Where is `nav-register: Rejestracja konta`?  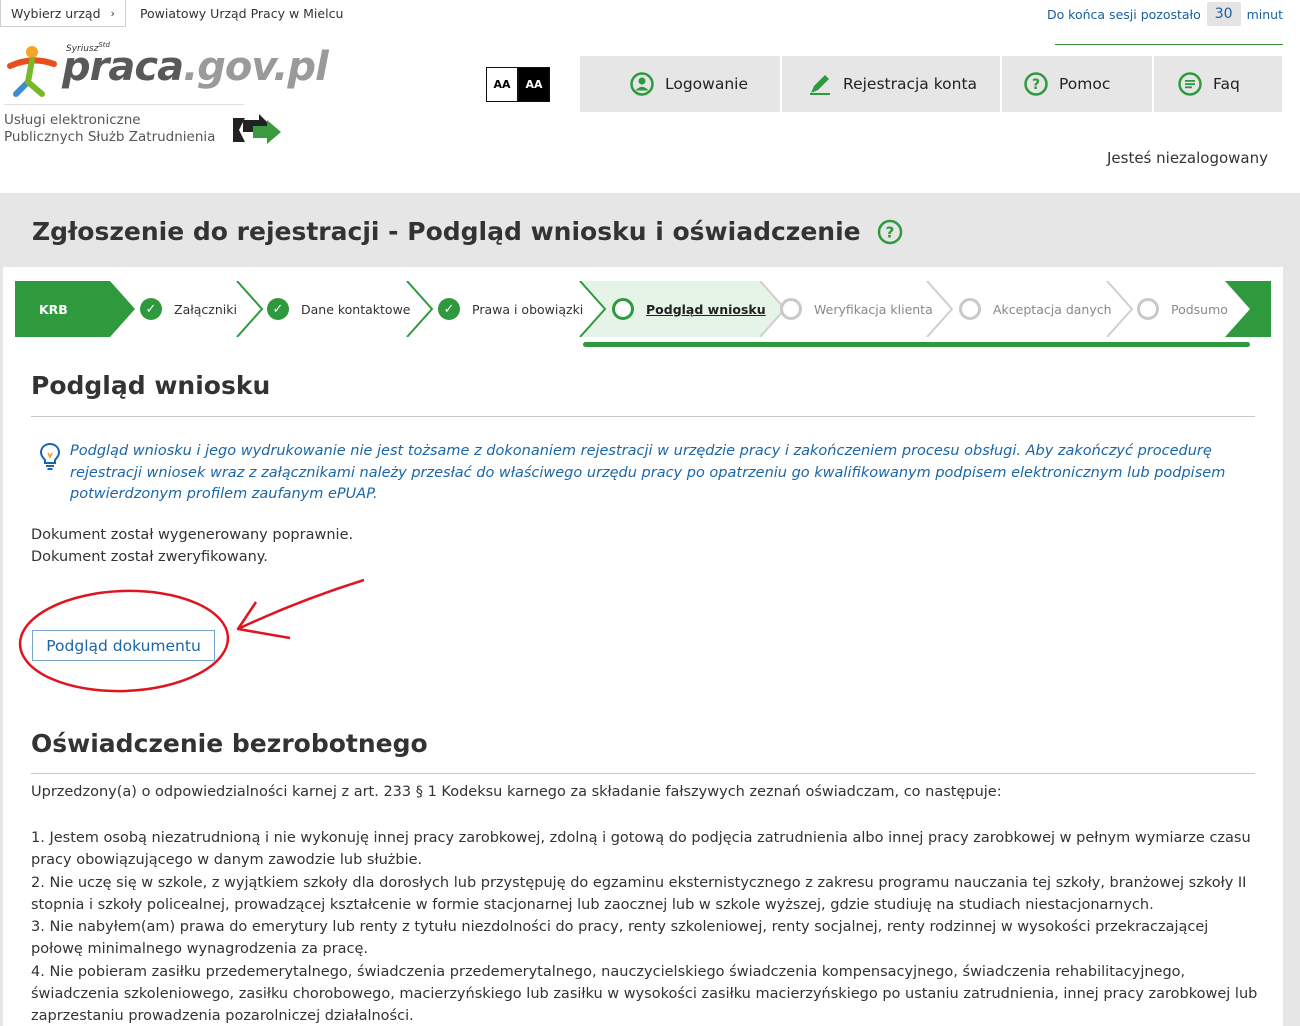
nav-register: Rejestracja konta is located at coordinates (892, 84).